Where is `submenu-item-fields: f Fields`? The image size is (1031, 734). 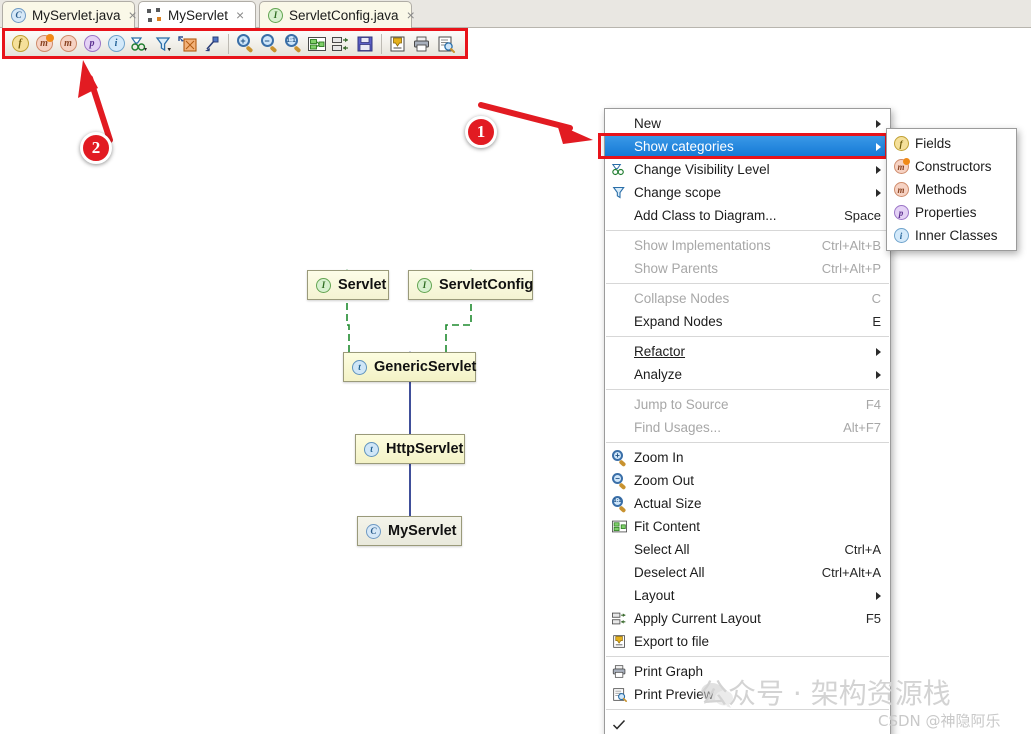 submenu-item-fields: f Fields is located at coordinates (951, 143).